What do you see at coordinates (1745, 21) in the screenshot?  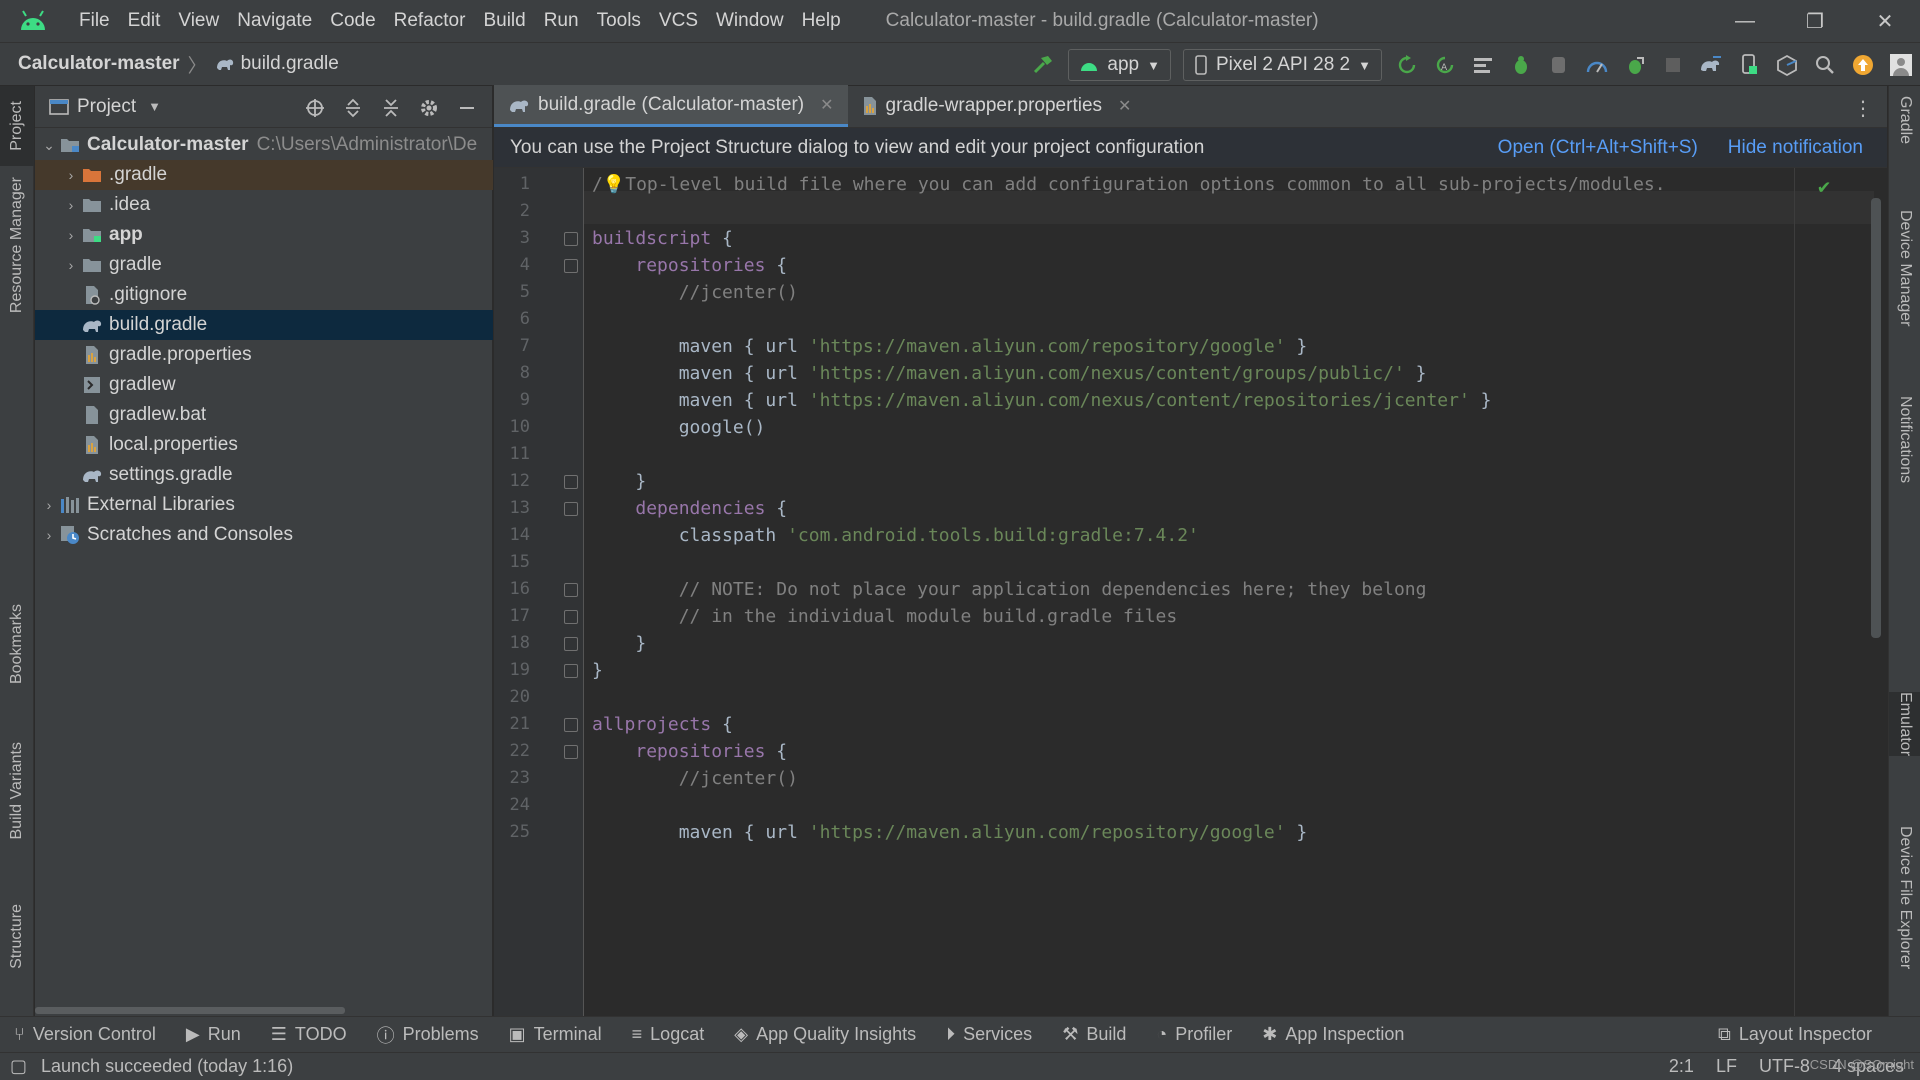 I see `minimize-button: —` at bounding box center [1745, 21].